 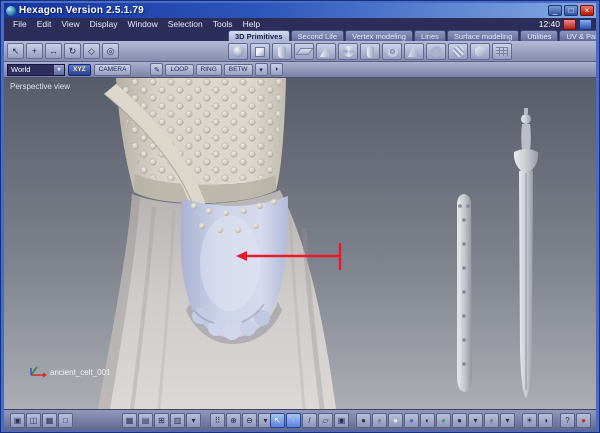 I want to click on cursor-icon: ↖, so click(x=277, y=420).